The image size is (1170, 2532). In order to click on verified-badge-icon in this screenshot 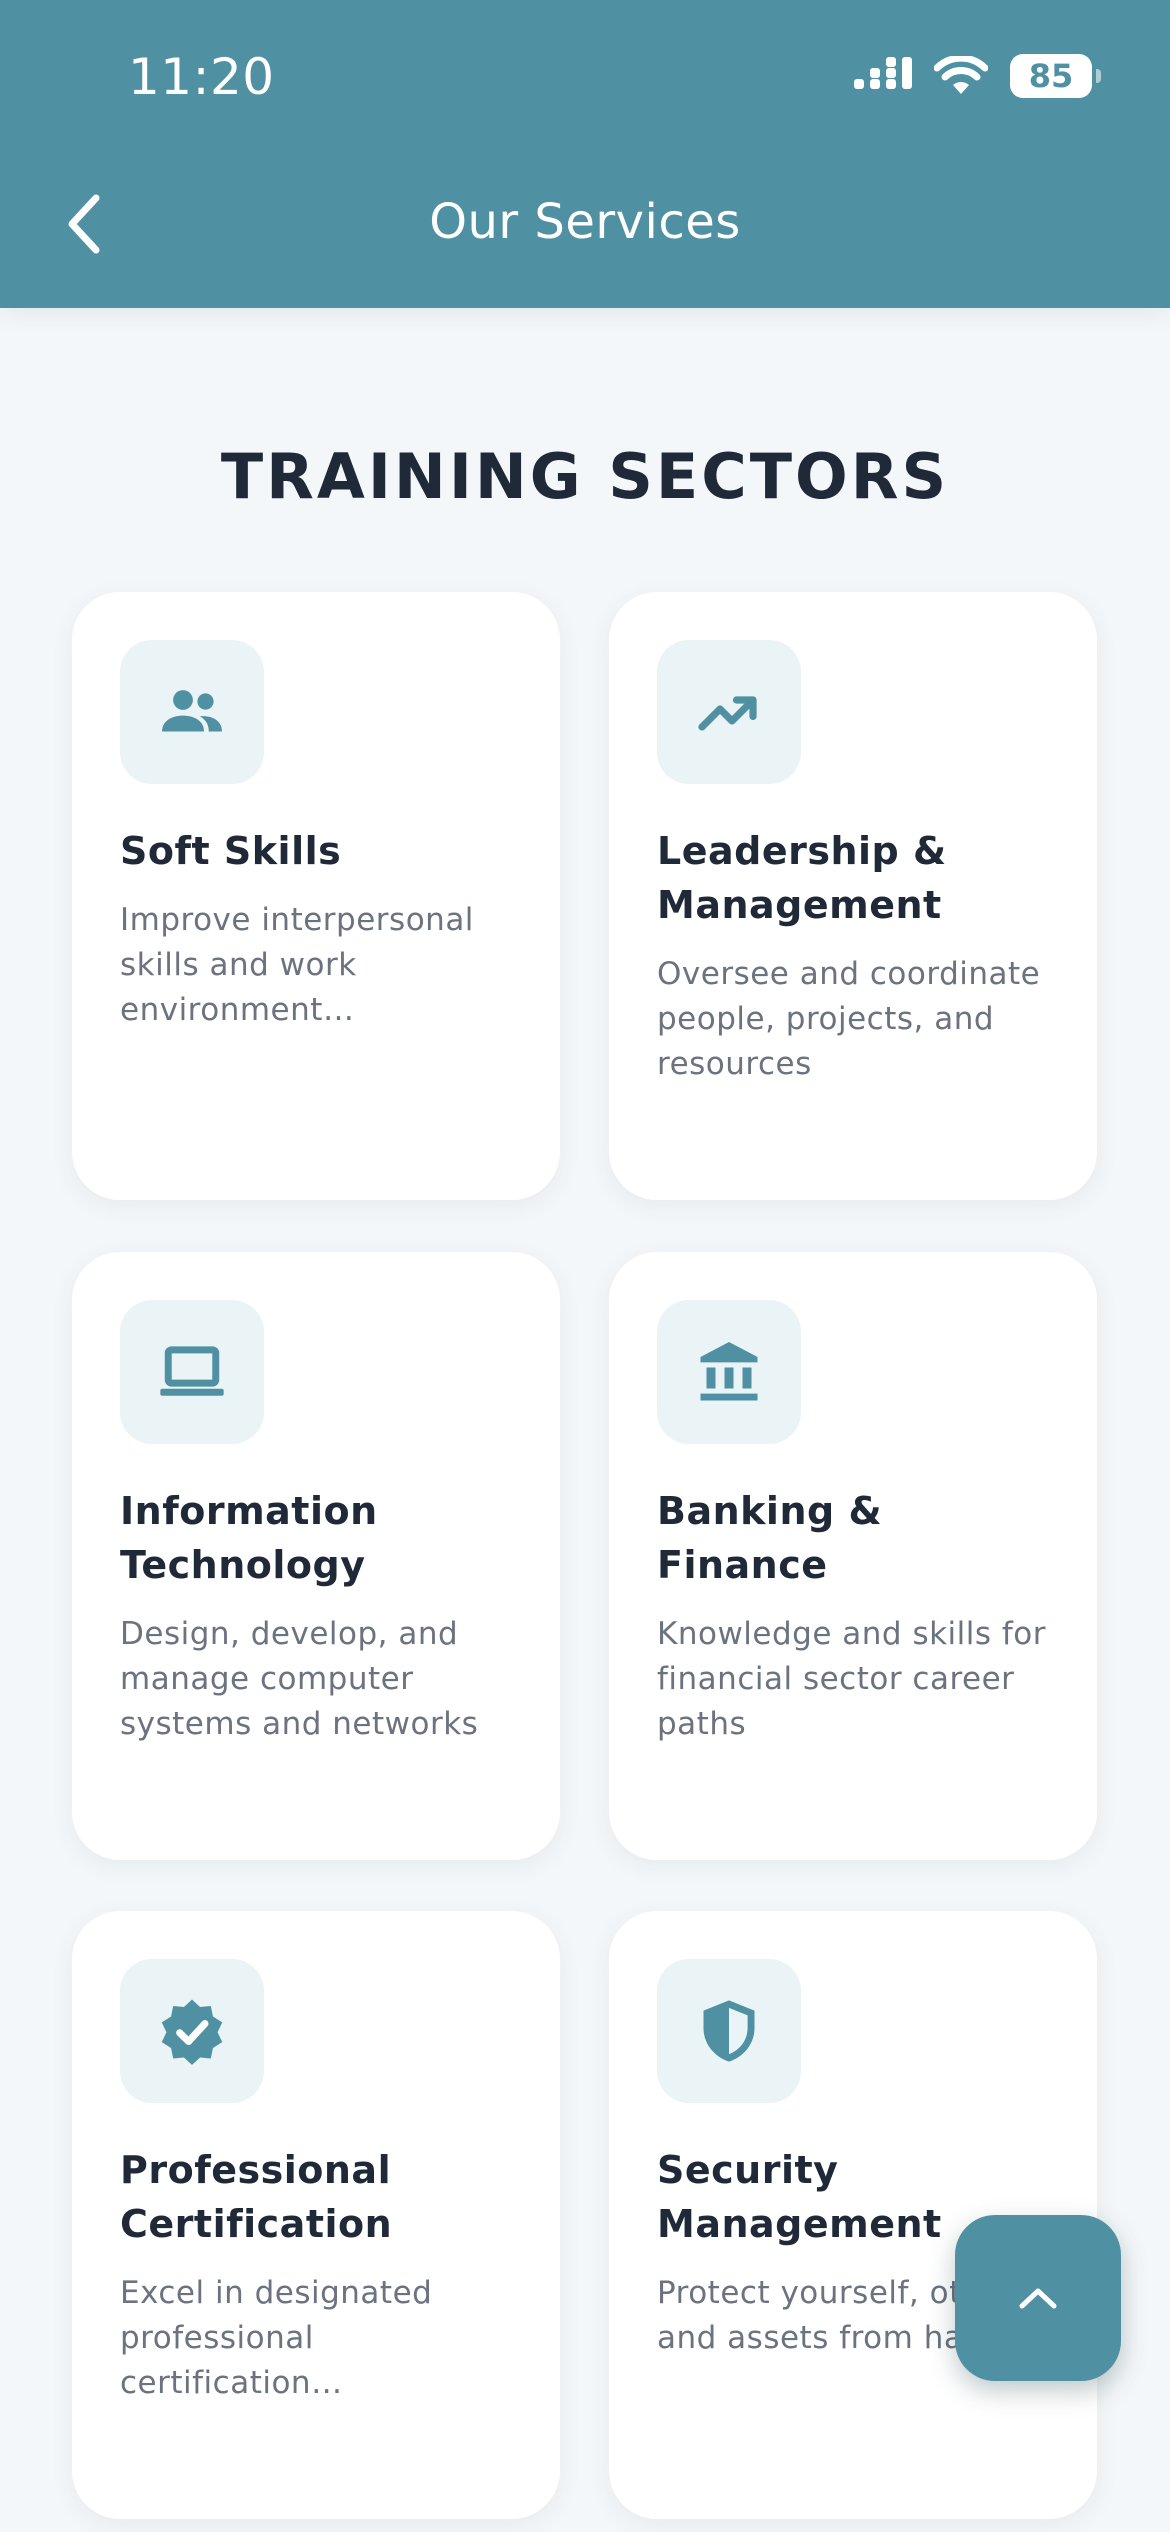, I will do `click(192, 2032)`.